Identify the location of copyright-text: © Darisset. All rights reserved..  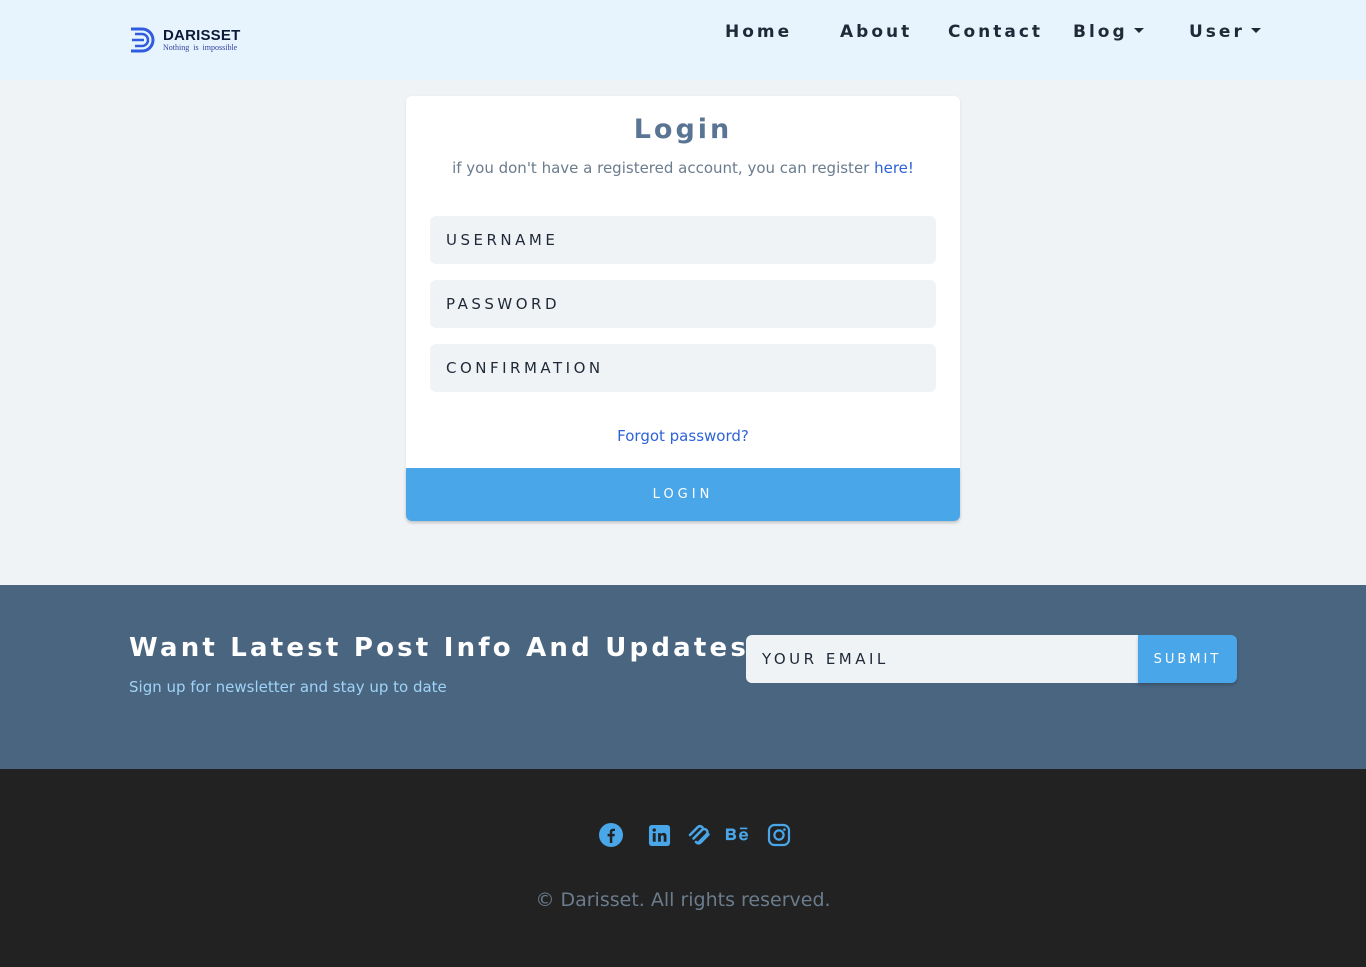
(683, 900).